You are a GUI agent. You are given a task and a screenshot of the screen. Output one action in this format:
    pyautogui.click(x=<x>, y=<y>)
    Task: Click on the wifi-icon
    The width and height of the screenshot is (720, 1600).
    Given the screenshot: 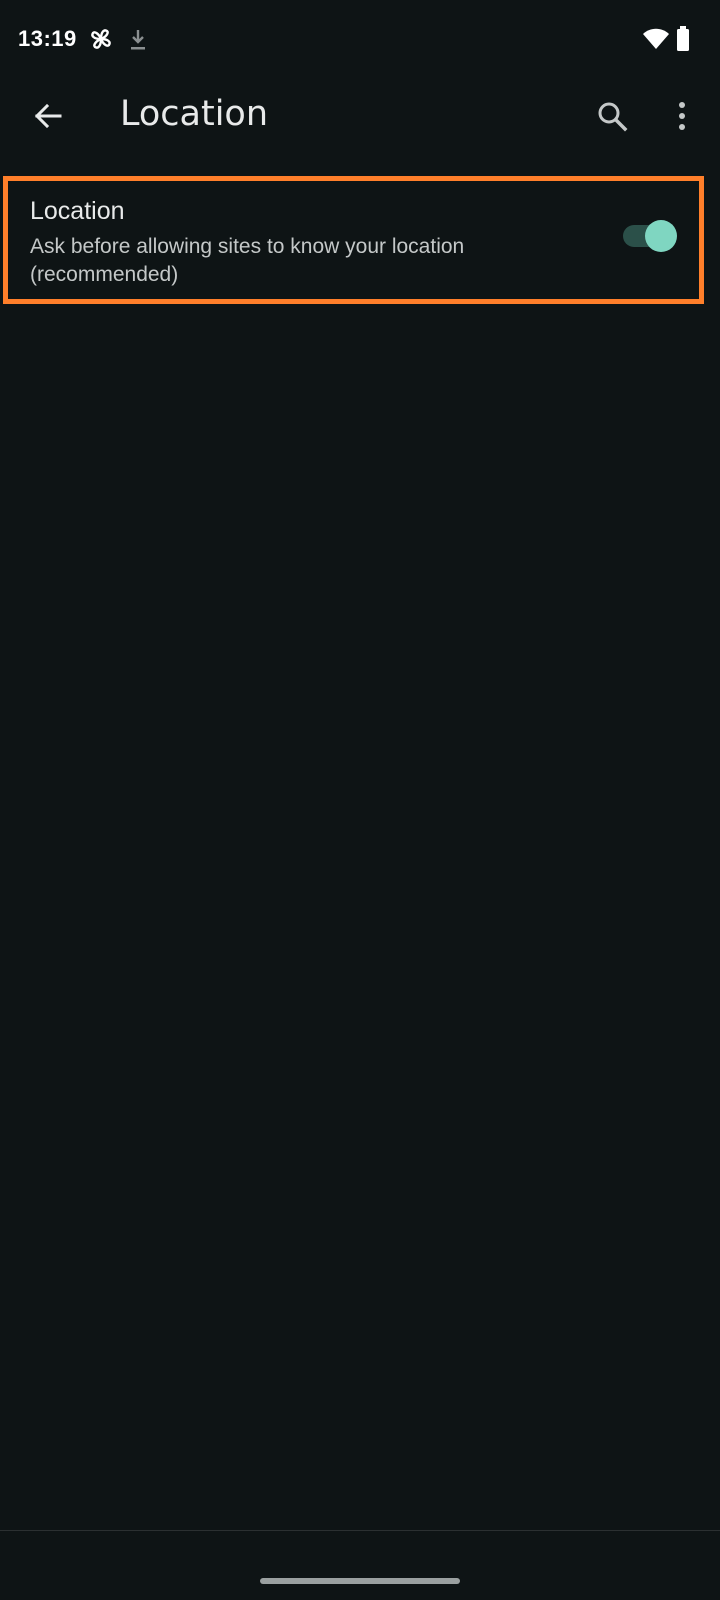 What is the action you would take?
    pyautogui.click(x=656, y=38)
    